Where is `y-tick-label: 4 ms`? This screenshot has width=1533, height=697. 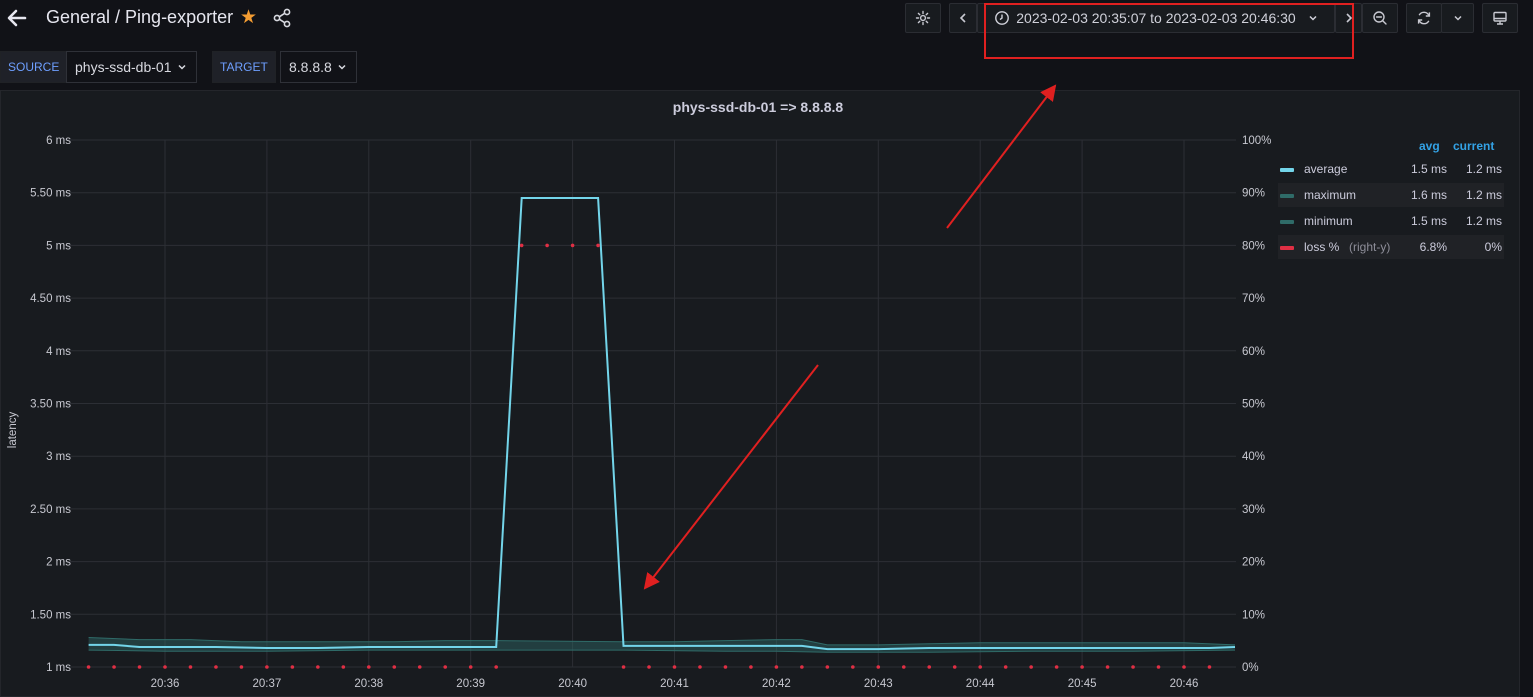
y-tick-label: 4 ms is located at coordinates (58, 352).